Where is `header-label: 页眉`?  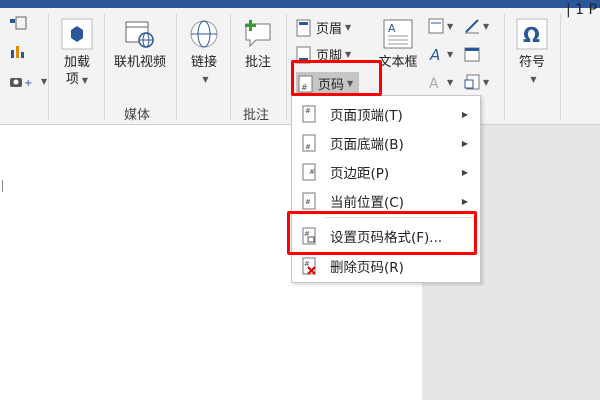 header-label: 页眉 is located at coordinates (329, 29).